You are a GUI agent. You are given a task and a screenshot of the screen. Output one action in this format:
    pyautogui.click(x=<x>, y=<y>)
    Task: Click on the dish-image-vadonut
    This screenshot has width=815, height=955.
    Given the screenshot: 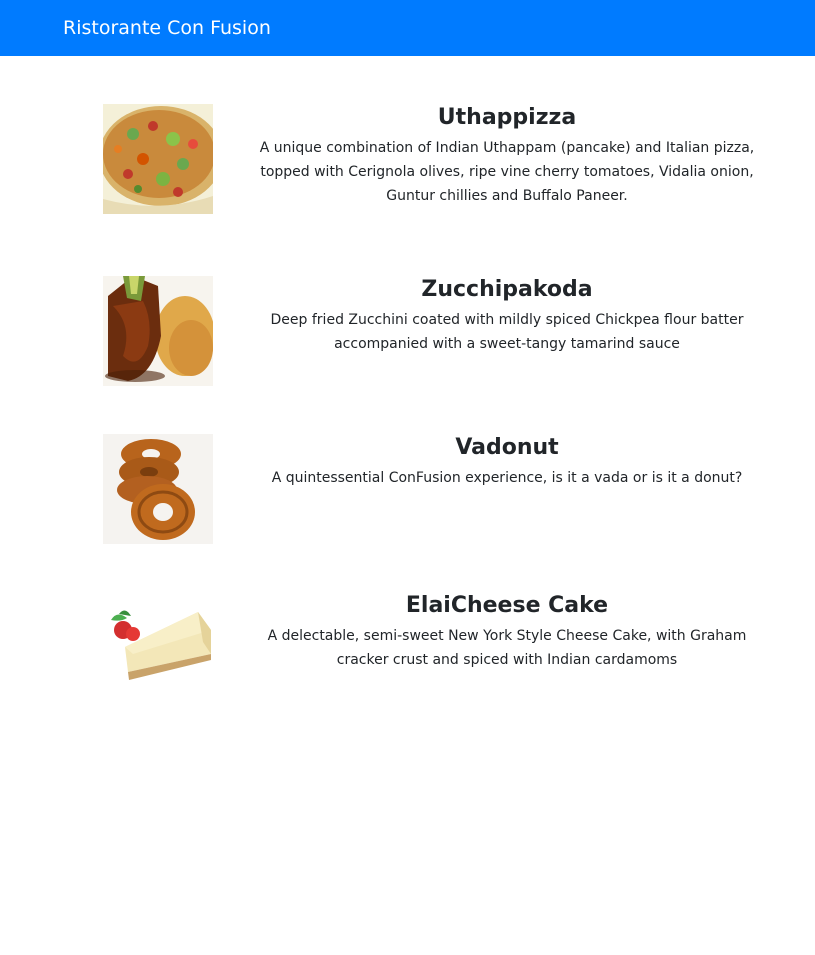 What is the action you would take?
    pyautogui.click(x=158, y=489)
    